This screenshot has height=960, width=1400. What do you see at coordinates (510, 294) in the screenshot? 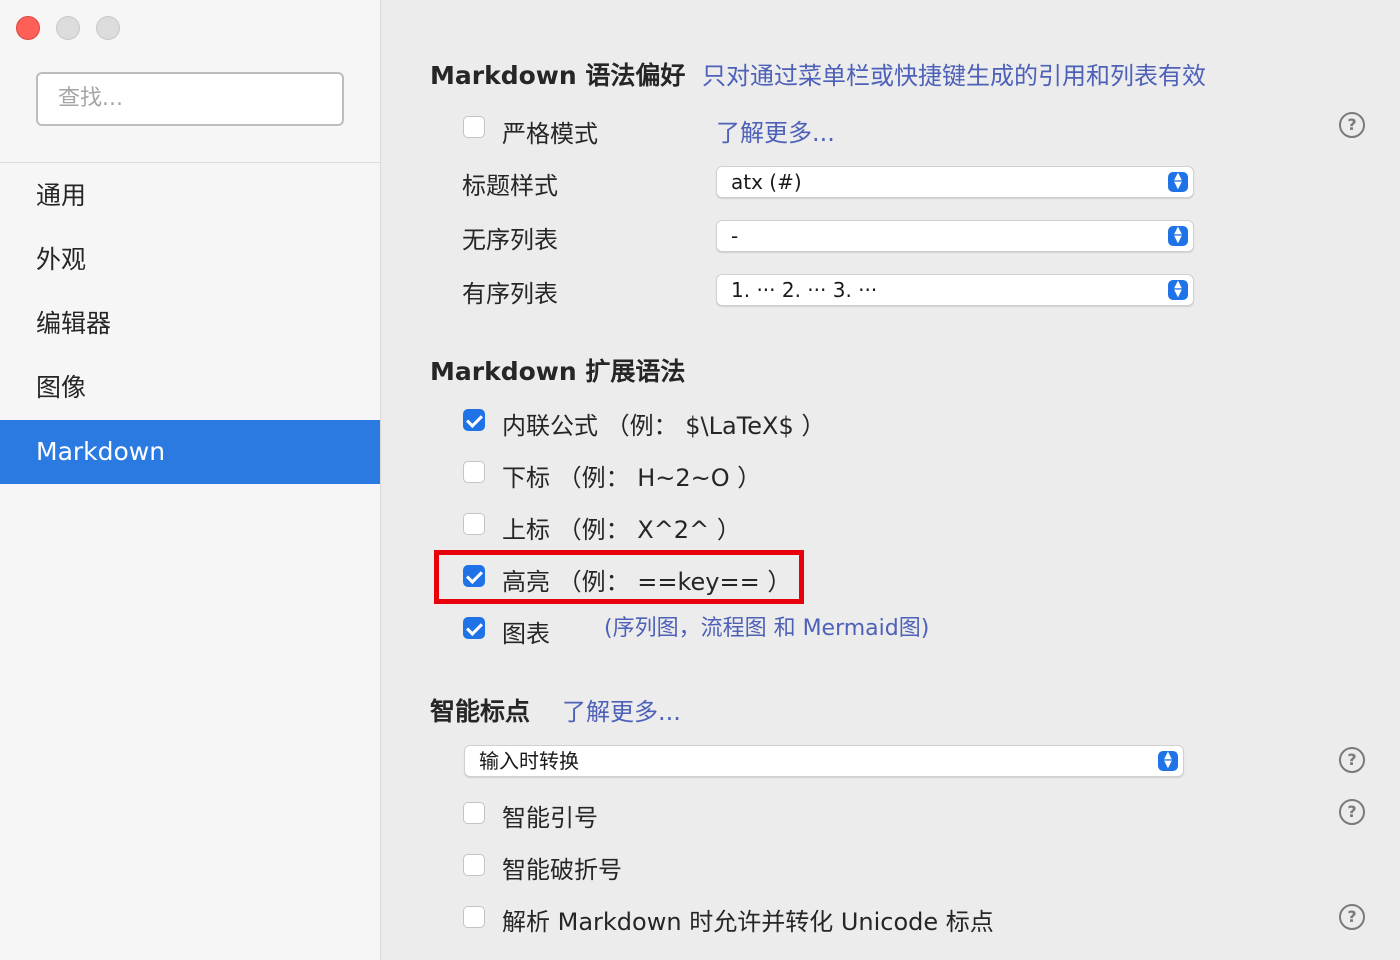
I see `ordered-list-label: 有序列表` at bounding box center [510, 294].